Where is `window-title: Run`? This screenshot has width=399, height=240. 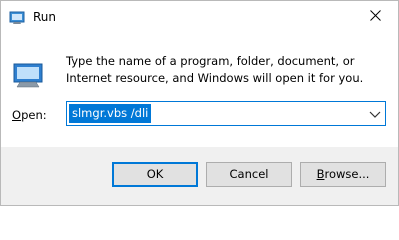
window-title: Run is located at coordinates (45, 17).